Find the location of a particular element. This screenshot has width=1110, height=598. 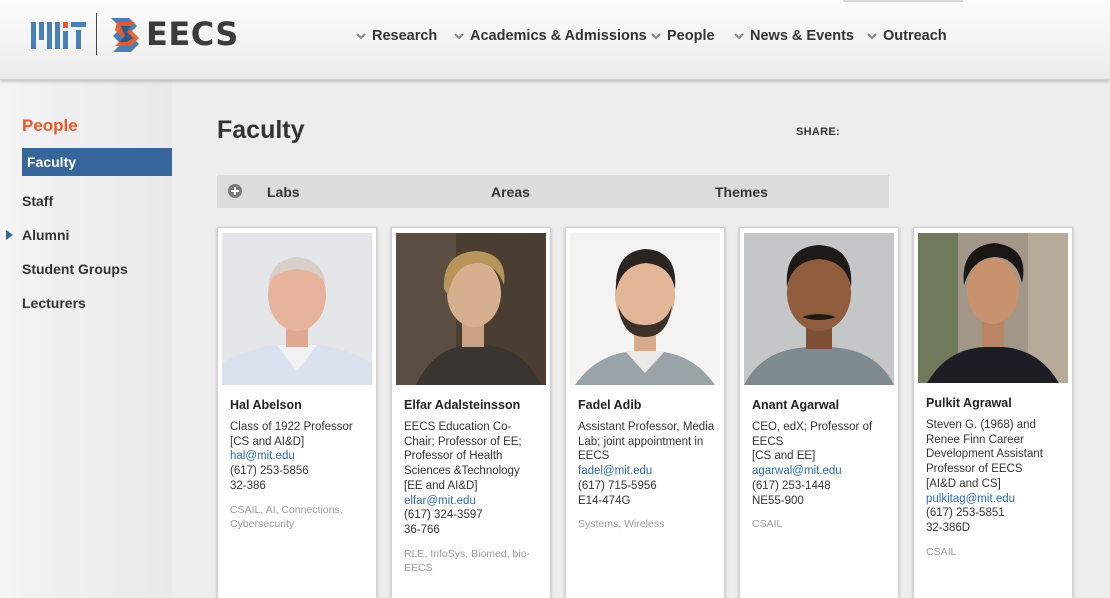

nav-item-people: People is located at coordinates (682, 36).